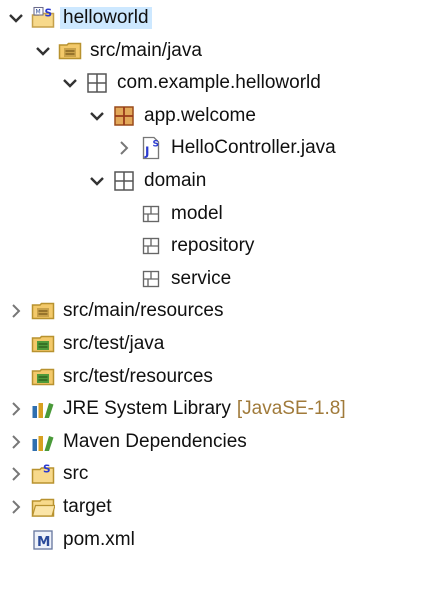 The image size is (434, 615). I want to click on folder-s-icon: S, so click(43, 474).